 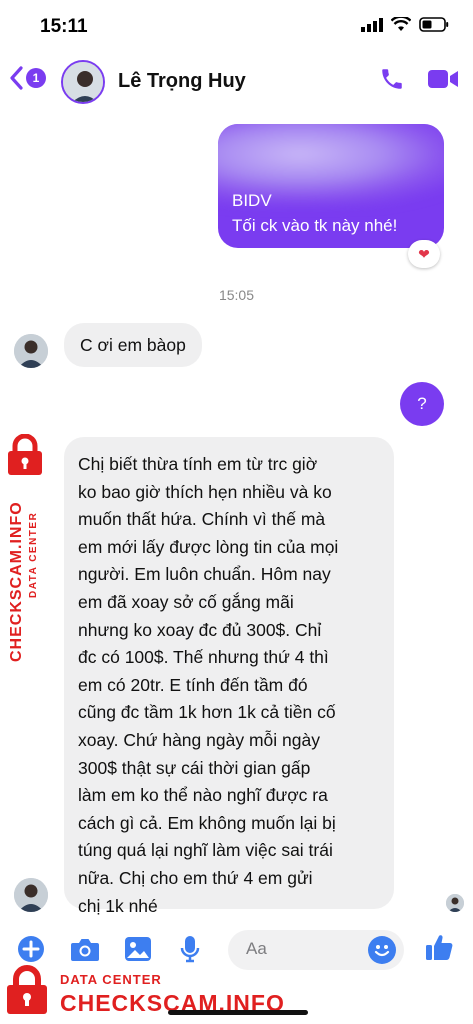 I want to click on outgoing-message-text: BIDV Tối ck vào tk này nhé!, so click(x=314, y=213).